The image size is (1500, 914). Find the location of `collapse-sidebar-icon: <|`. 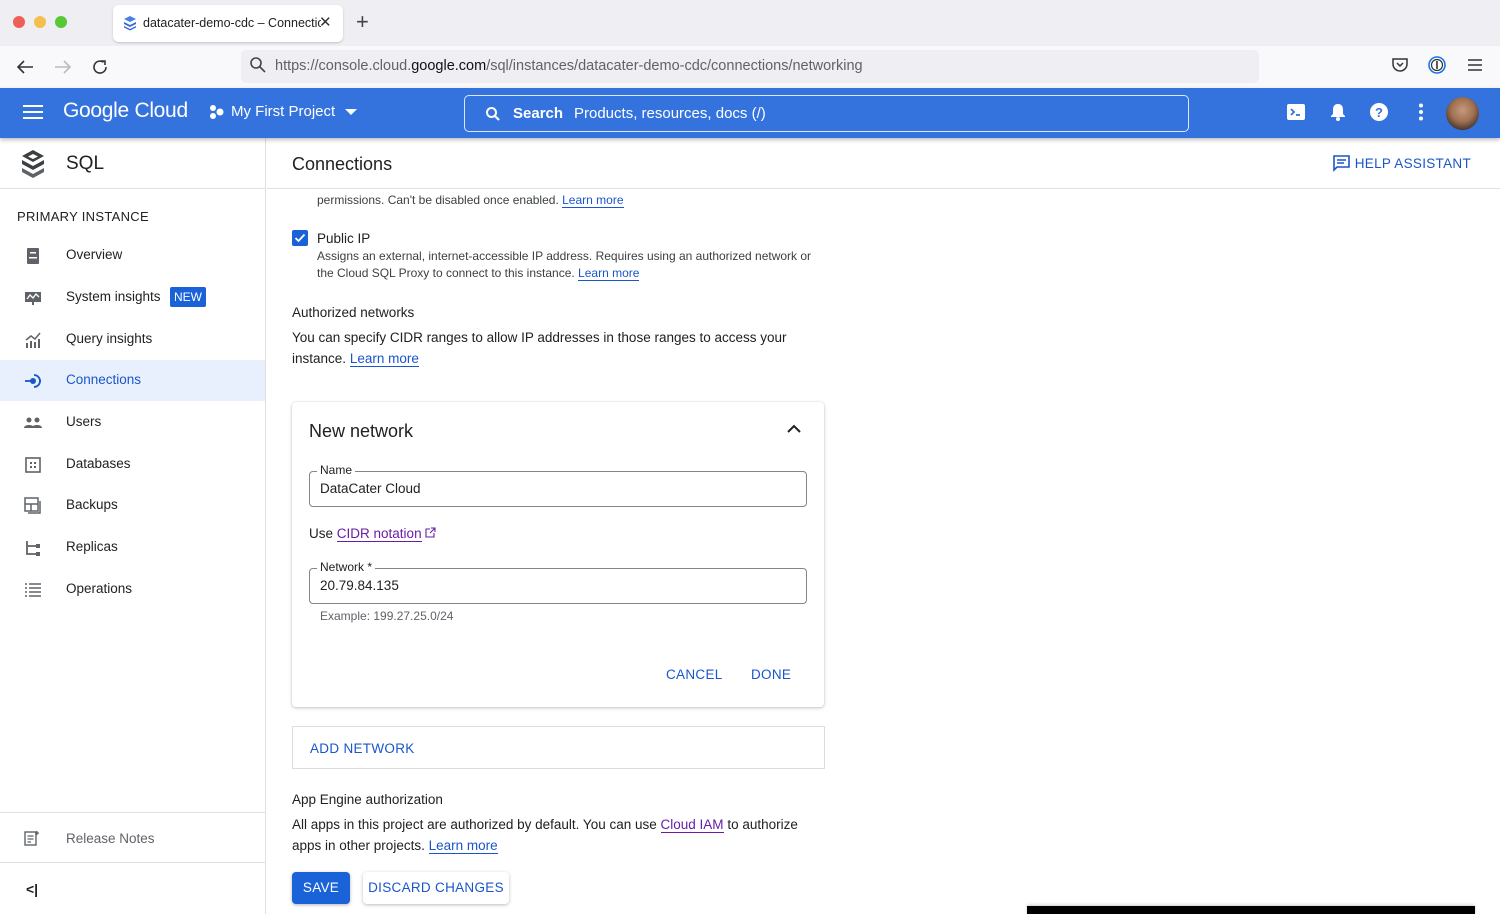

collapse-sidebar-icon: <| is located at coordinates (32, 889).